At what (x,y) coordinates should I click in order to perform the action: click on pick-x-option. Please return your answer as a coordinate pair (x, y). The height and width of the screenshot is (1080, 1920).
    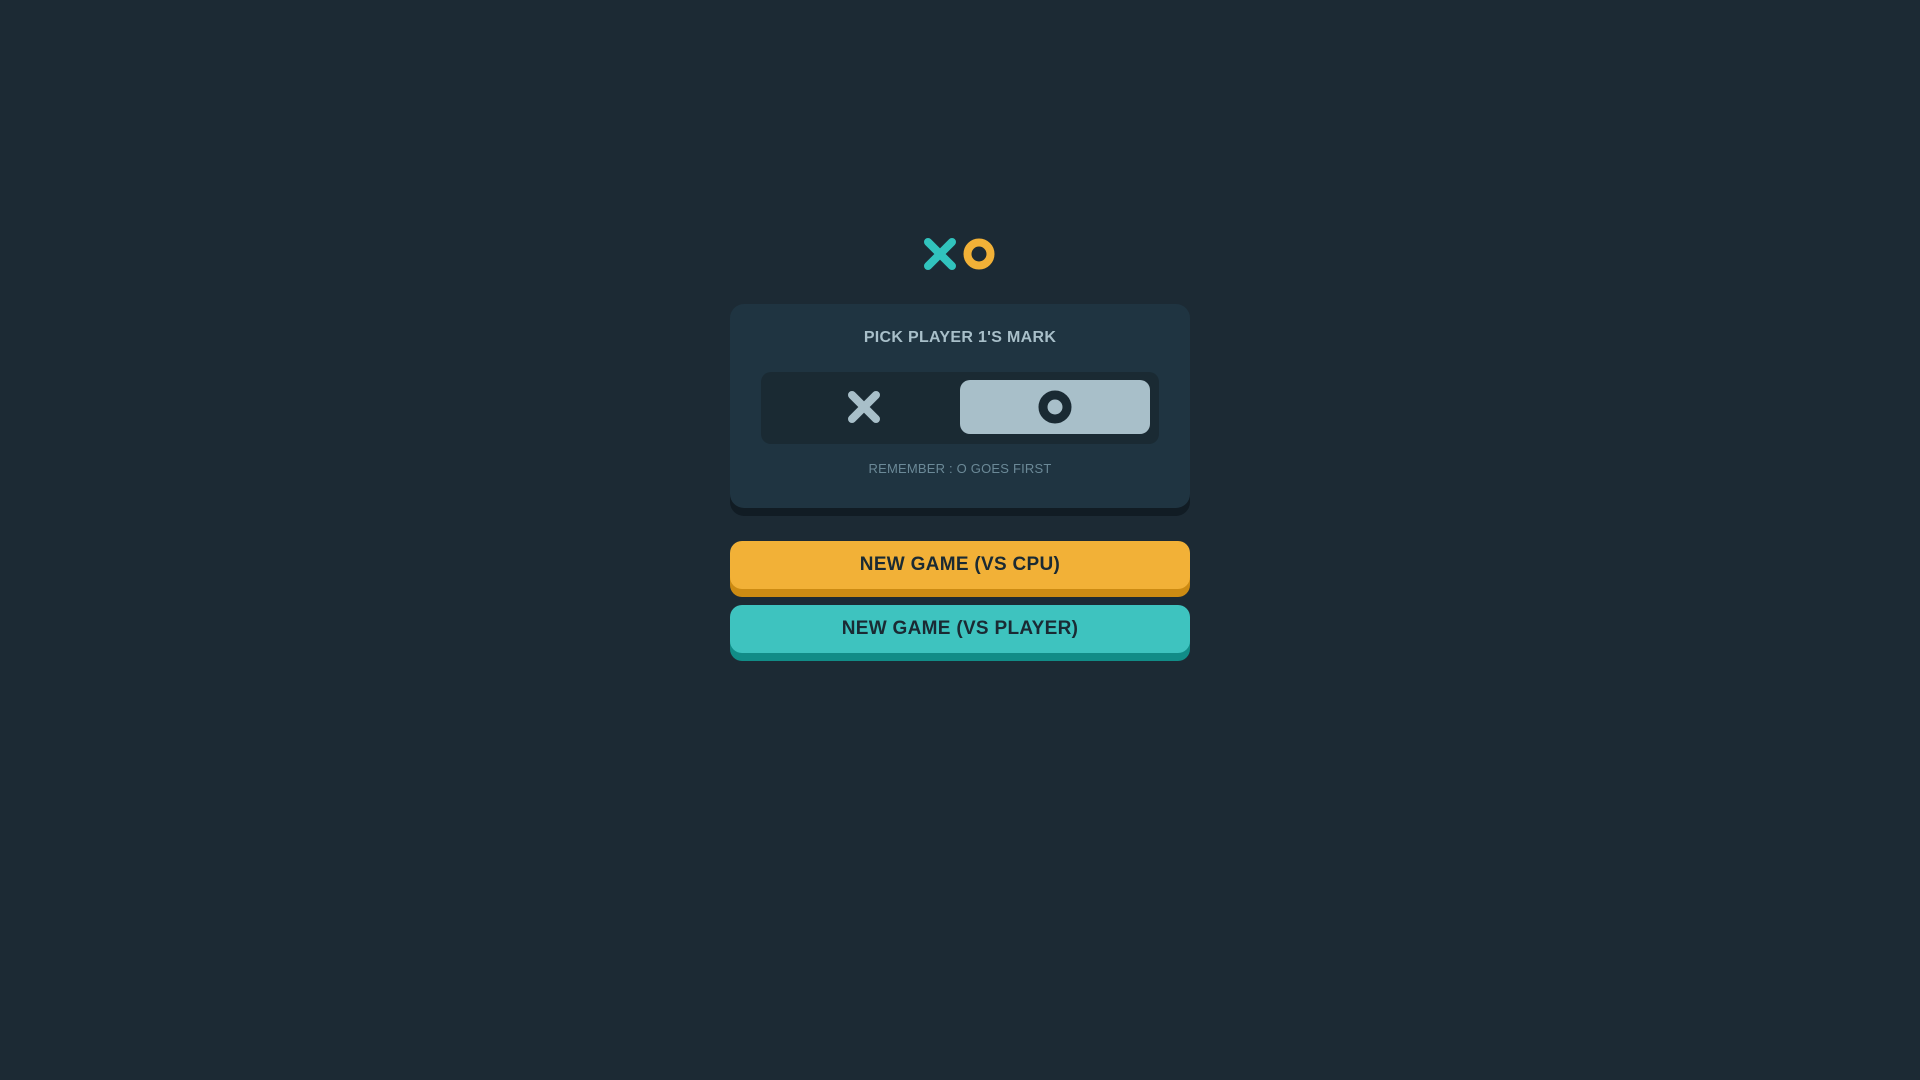
    Looking at the image, I should click on (864, 407).